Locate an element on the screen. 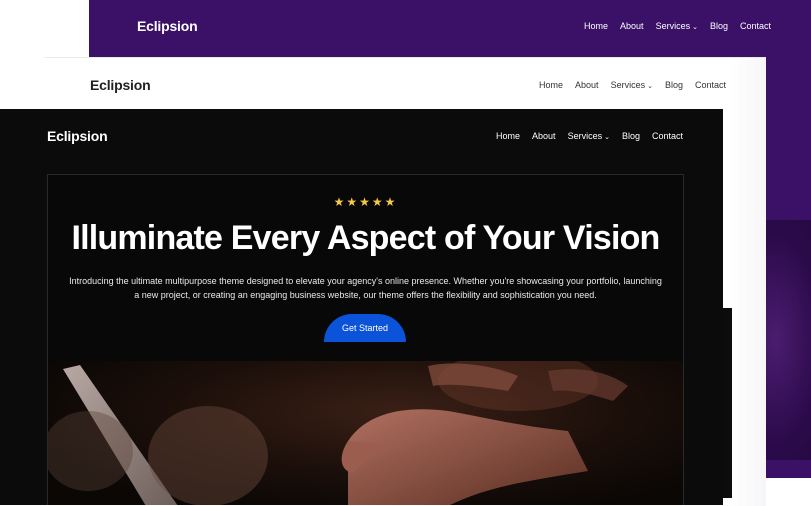  nav-light: Home About Services ⌄ Blog Contact is located at coordinates (632, 85).